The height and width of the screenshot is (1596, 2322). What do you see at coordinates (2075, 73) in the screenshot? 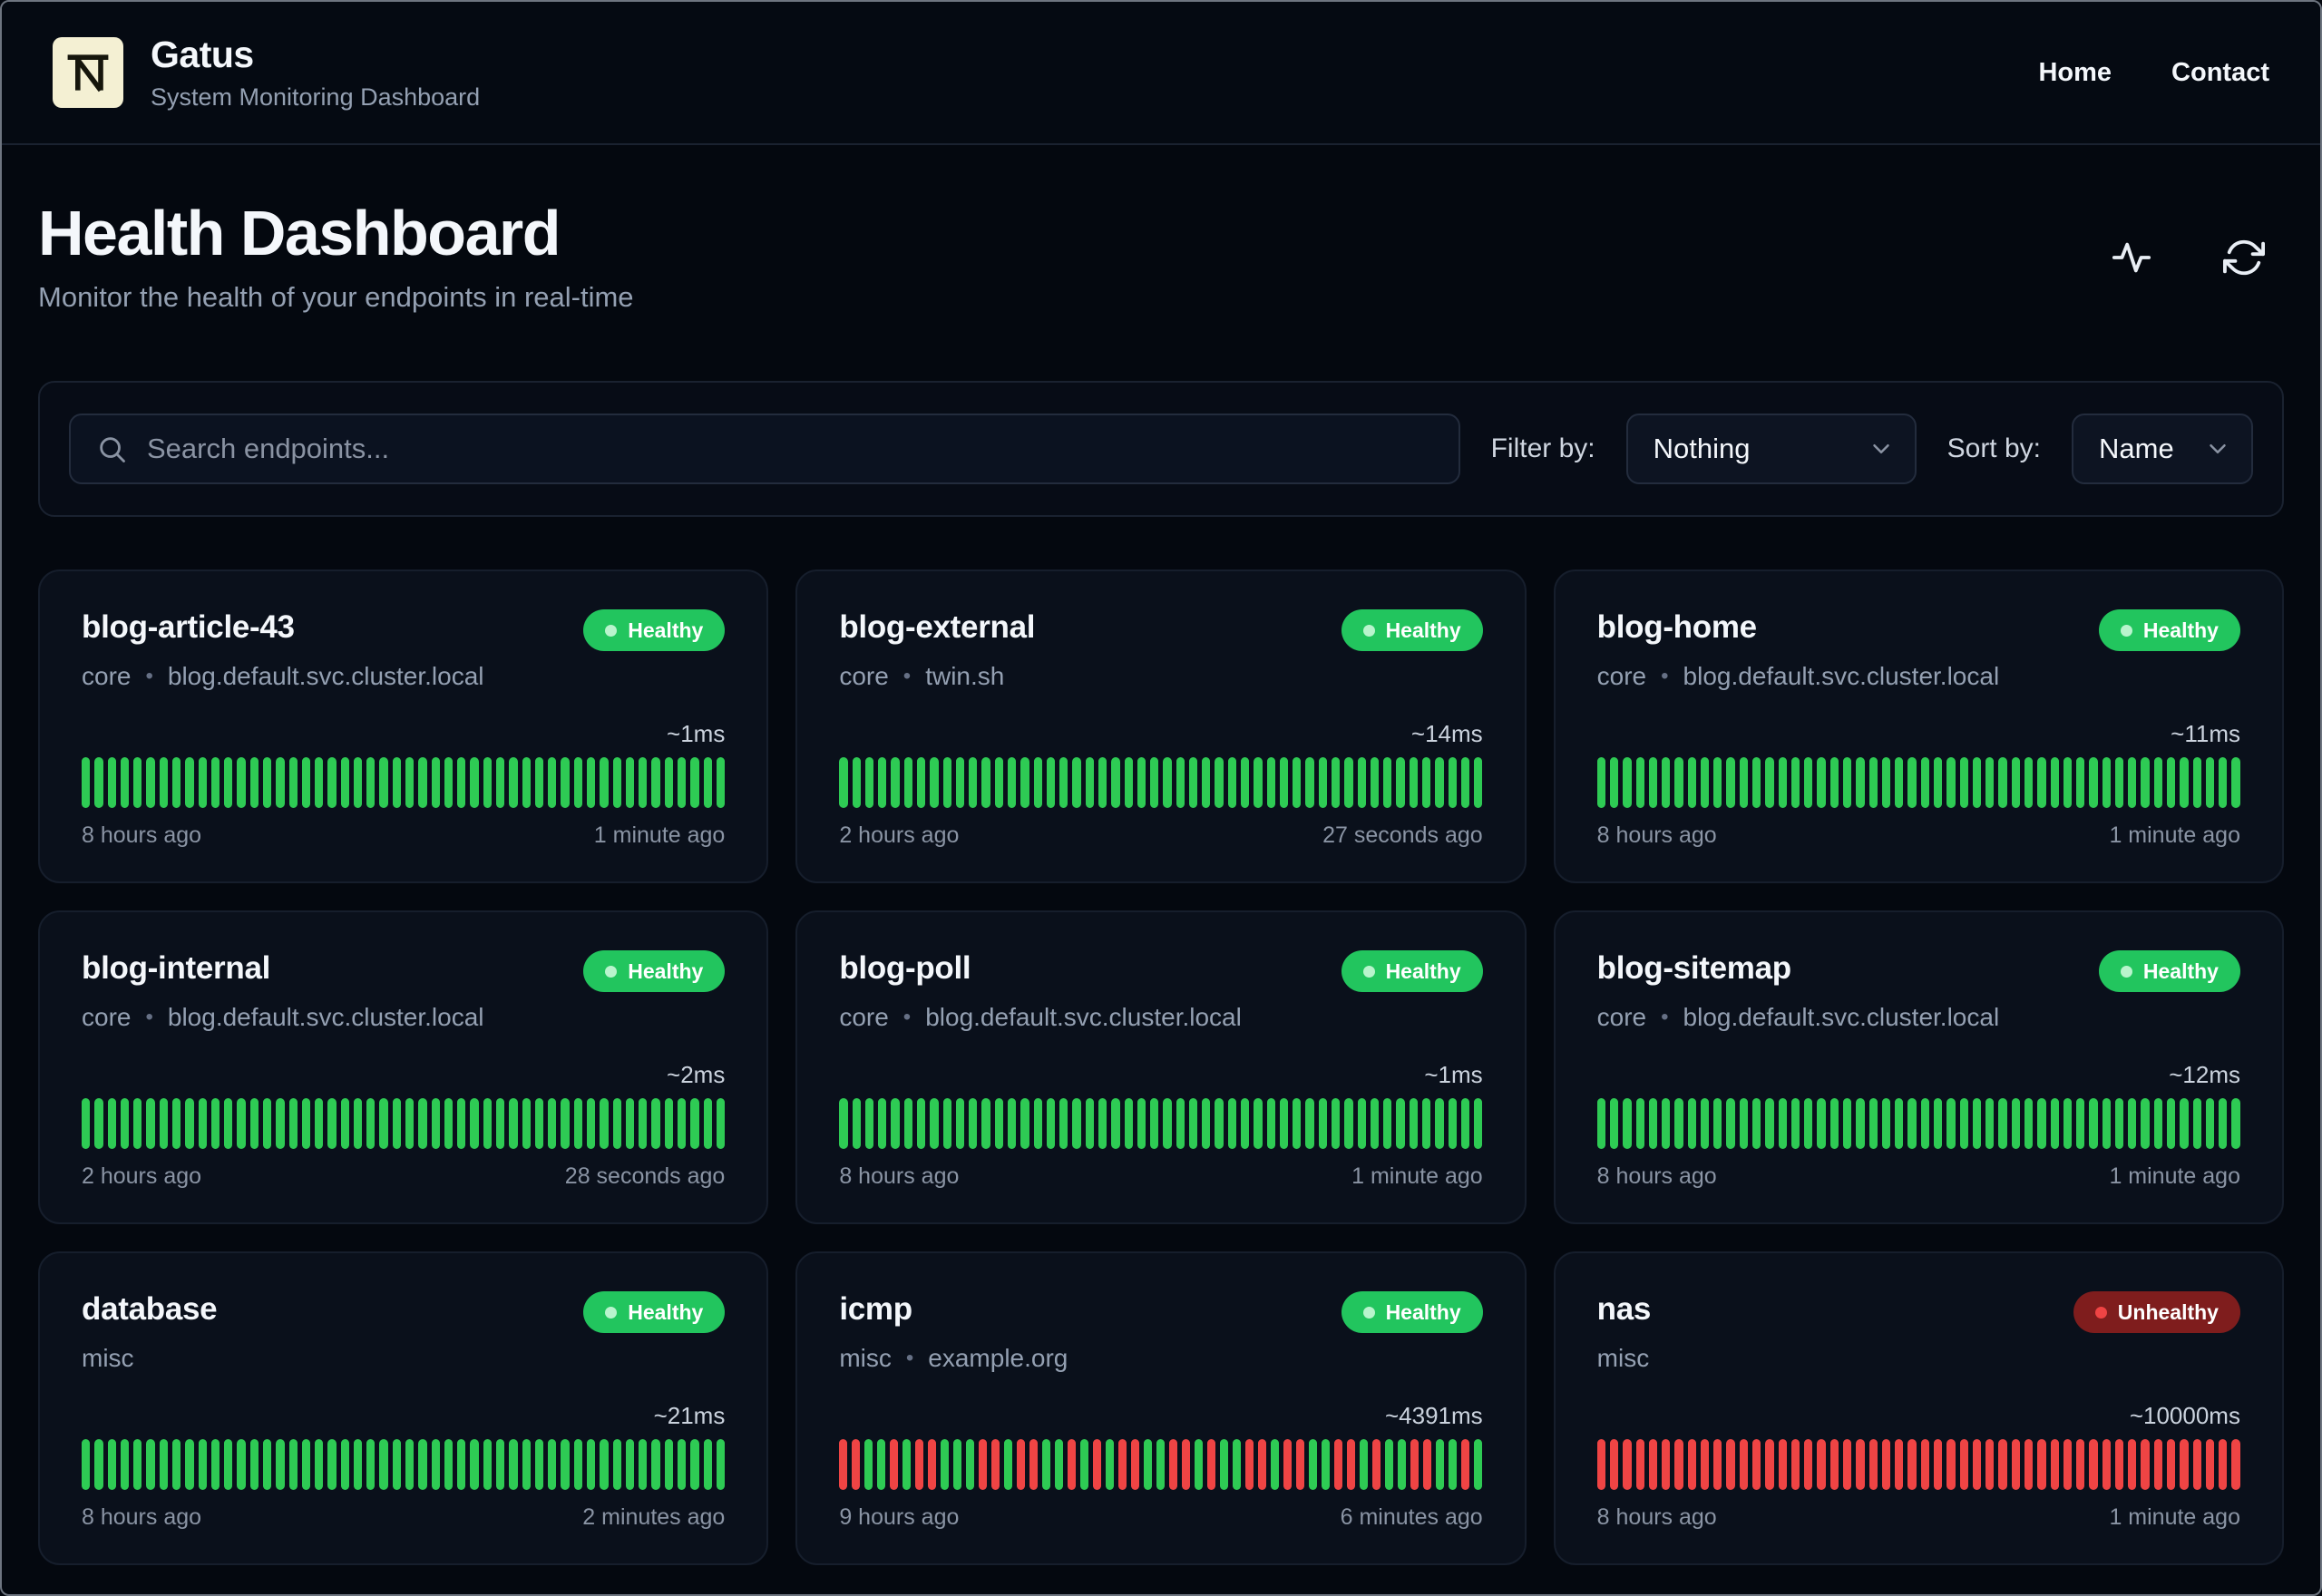
I see `nav-link-home: Home` at bounding box center [2075, 73].